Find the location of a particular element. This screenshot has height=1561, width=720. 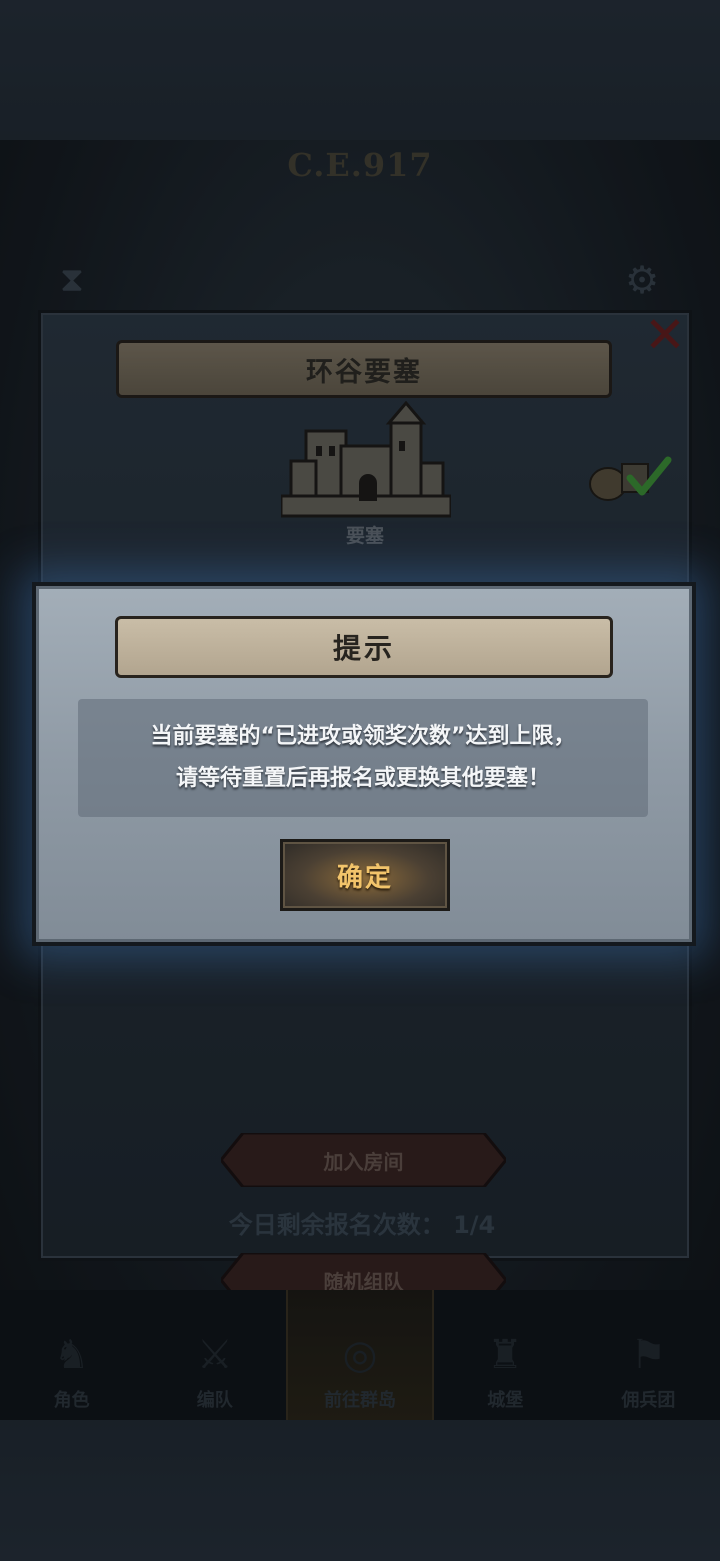

dialog-message-line1: 当前要塞的“已进攻或领奖次数”达到上限， is located at coordinates (363, 736).